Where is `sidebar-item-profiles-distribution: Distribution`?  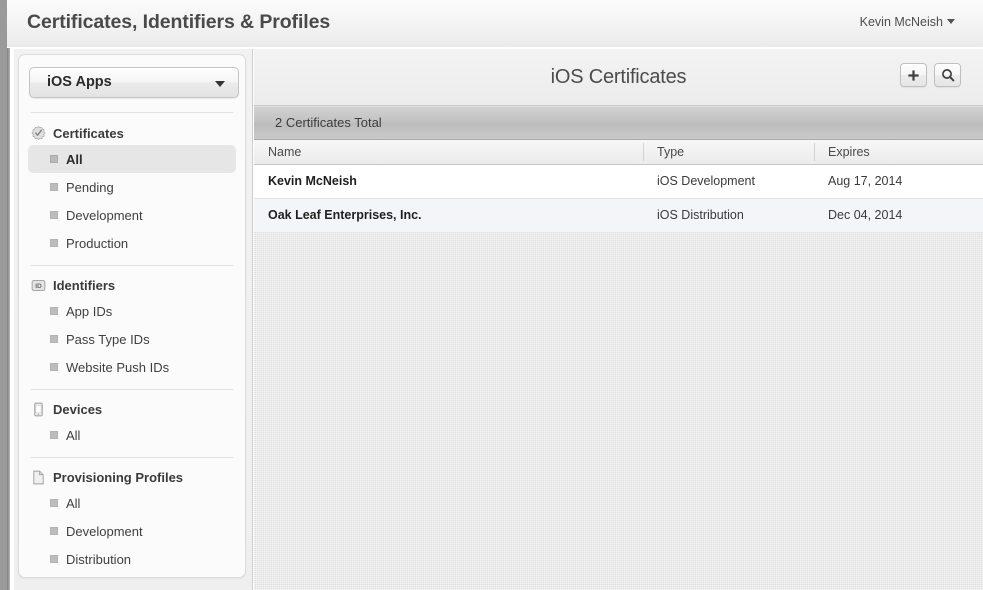
sidebar-item-profiles-distribution: Distribution is located at coordinates (132, 559).